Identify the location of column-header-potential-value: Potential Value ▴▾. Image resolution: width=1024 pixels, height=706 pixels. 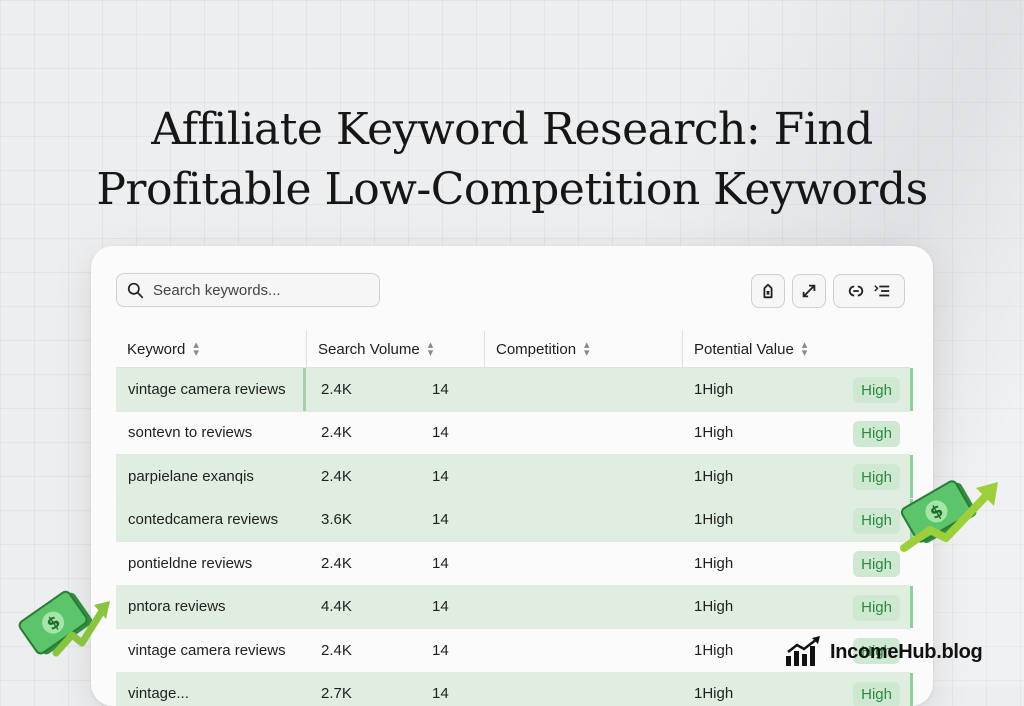
(796, 349).